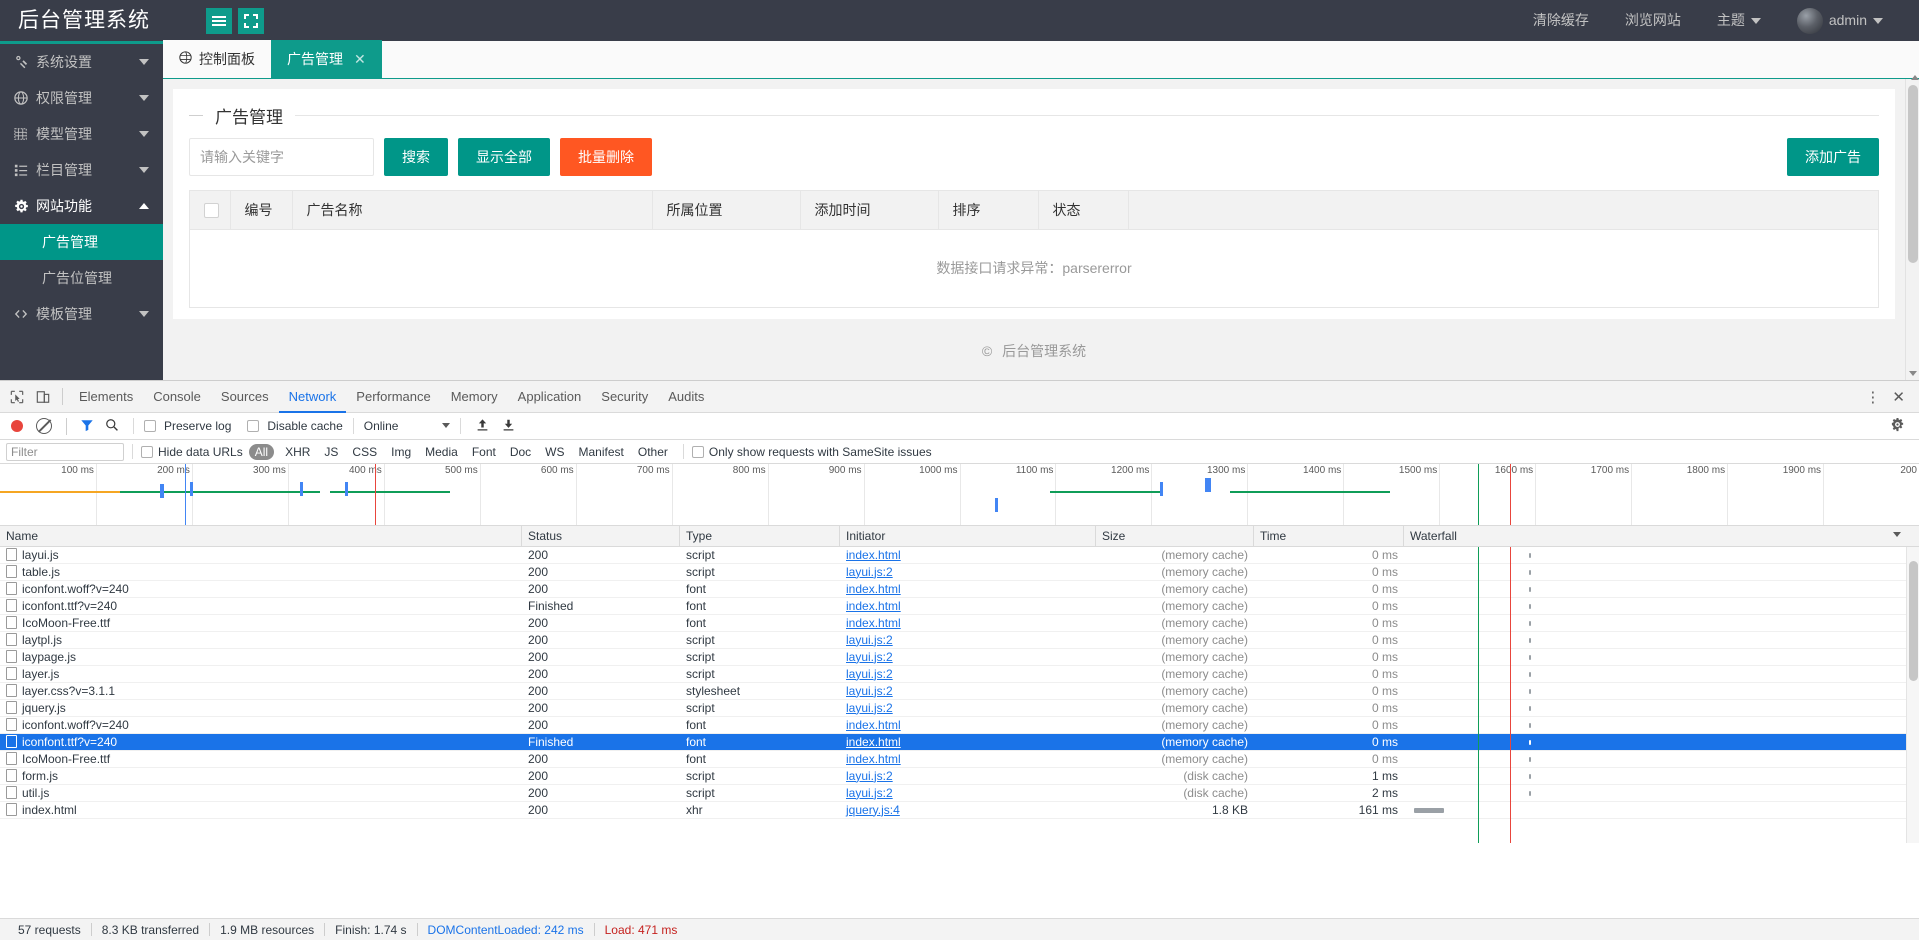  What do you see at coordinates (87, 426) in the screenshot?
I see `filter-icon` at bounding box center [87, 426].